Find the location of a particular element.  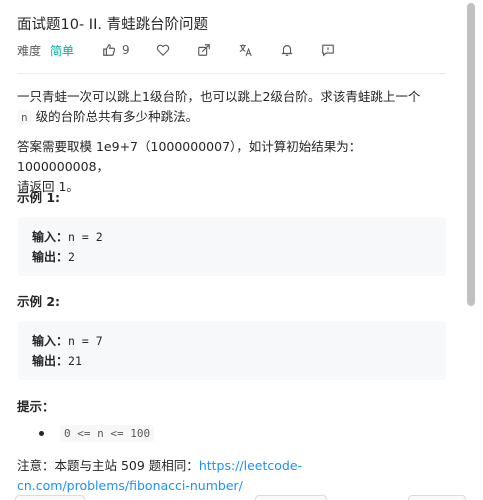

bottom-toolbar is located at coordinates (233, 497).